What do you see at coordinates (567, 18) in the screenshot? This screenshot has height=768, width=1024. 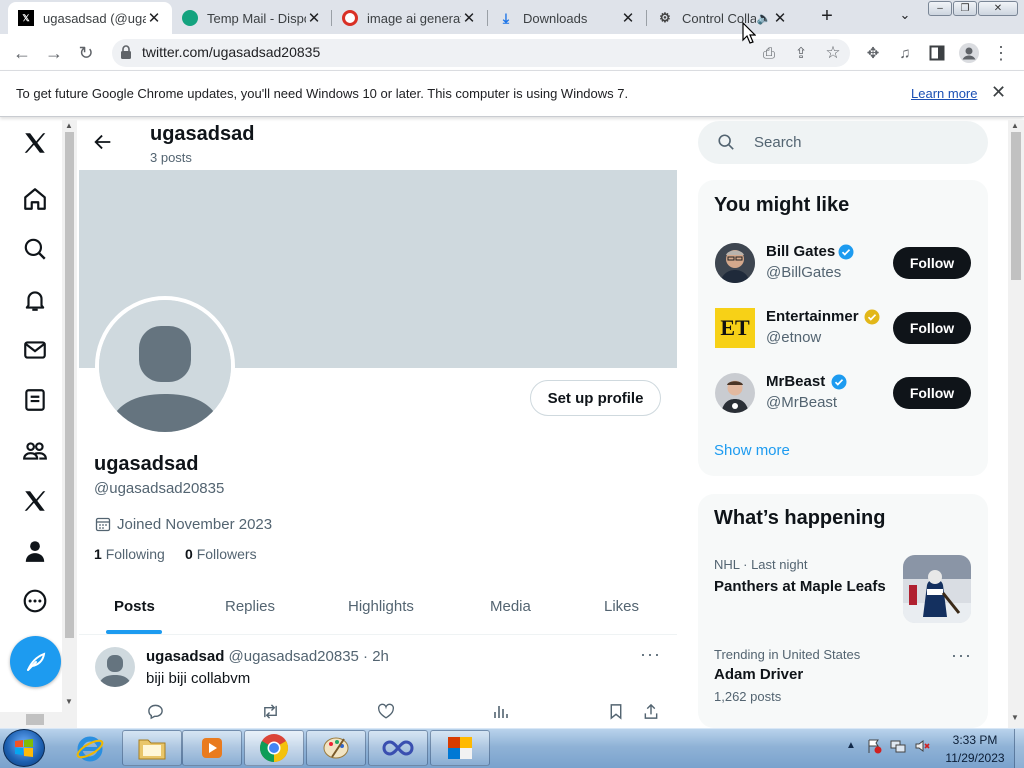 I see `browser-tab-downloads: ⤓ Downloads ✕` at bounding box center [567, 18].